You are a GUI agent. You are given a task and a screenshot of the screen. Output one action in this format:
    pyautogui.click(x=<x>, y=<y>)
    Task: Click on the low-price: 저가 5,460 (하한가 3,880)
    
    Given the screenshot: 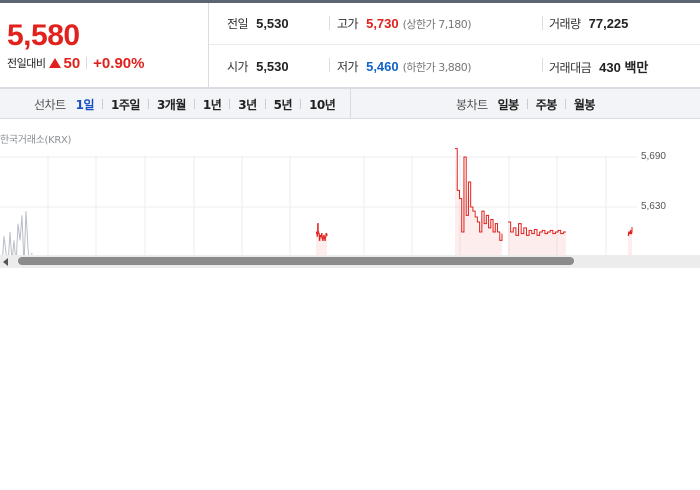 What is the action you would take?
    pyautogui.click(x=404, y=66)
    